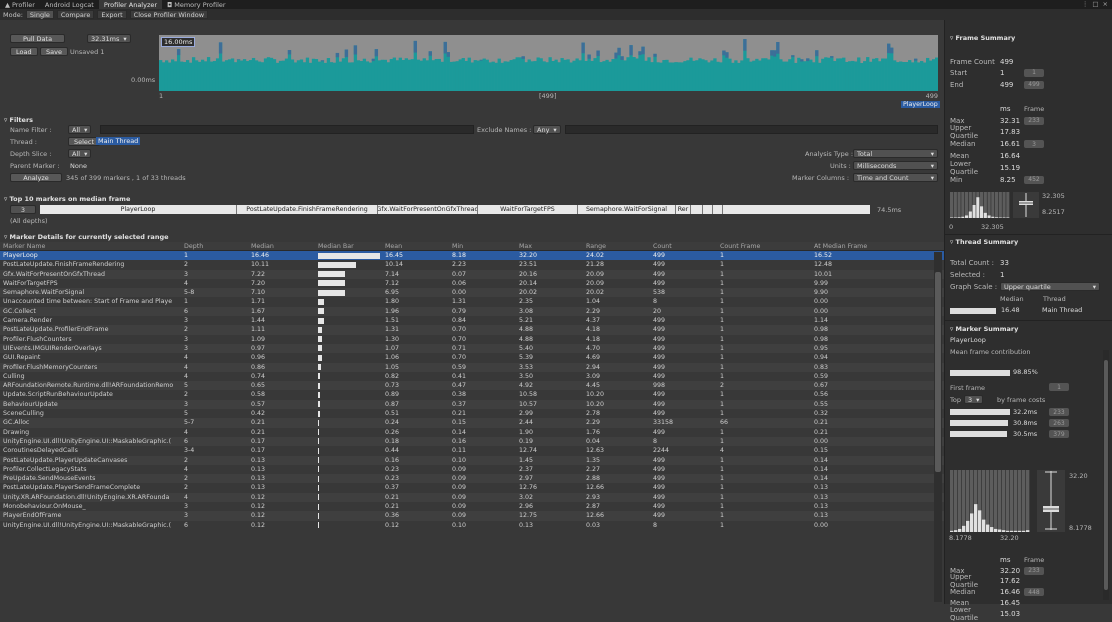  I want to click on marker-summary-header: ▿ Marker Summary, so click(984, 329).